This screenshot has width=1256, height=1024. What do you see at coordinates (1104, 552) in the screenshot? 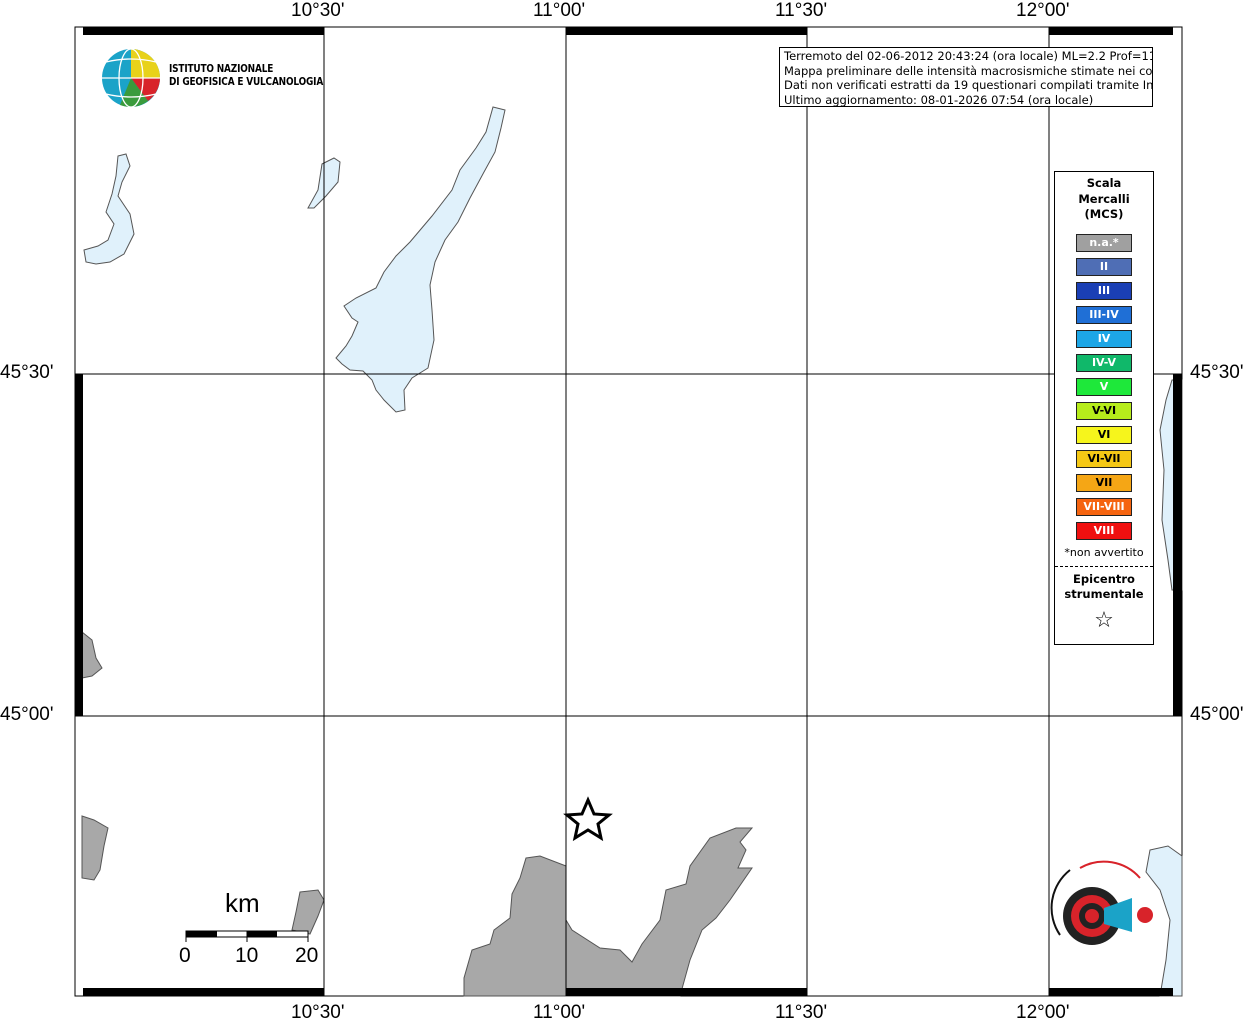
I see `legend-note: *non avvertito` at bounding box center [1104, 552].